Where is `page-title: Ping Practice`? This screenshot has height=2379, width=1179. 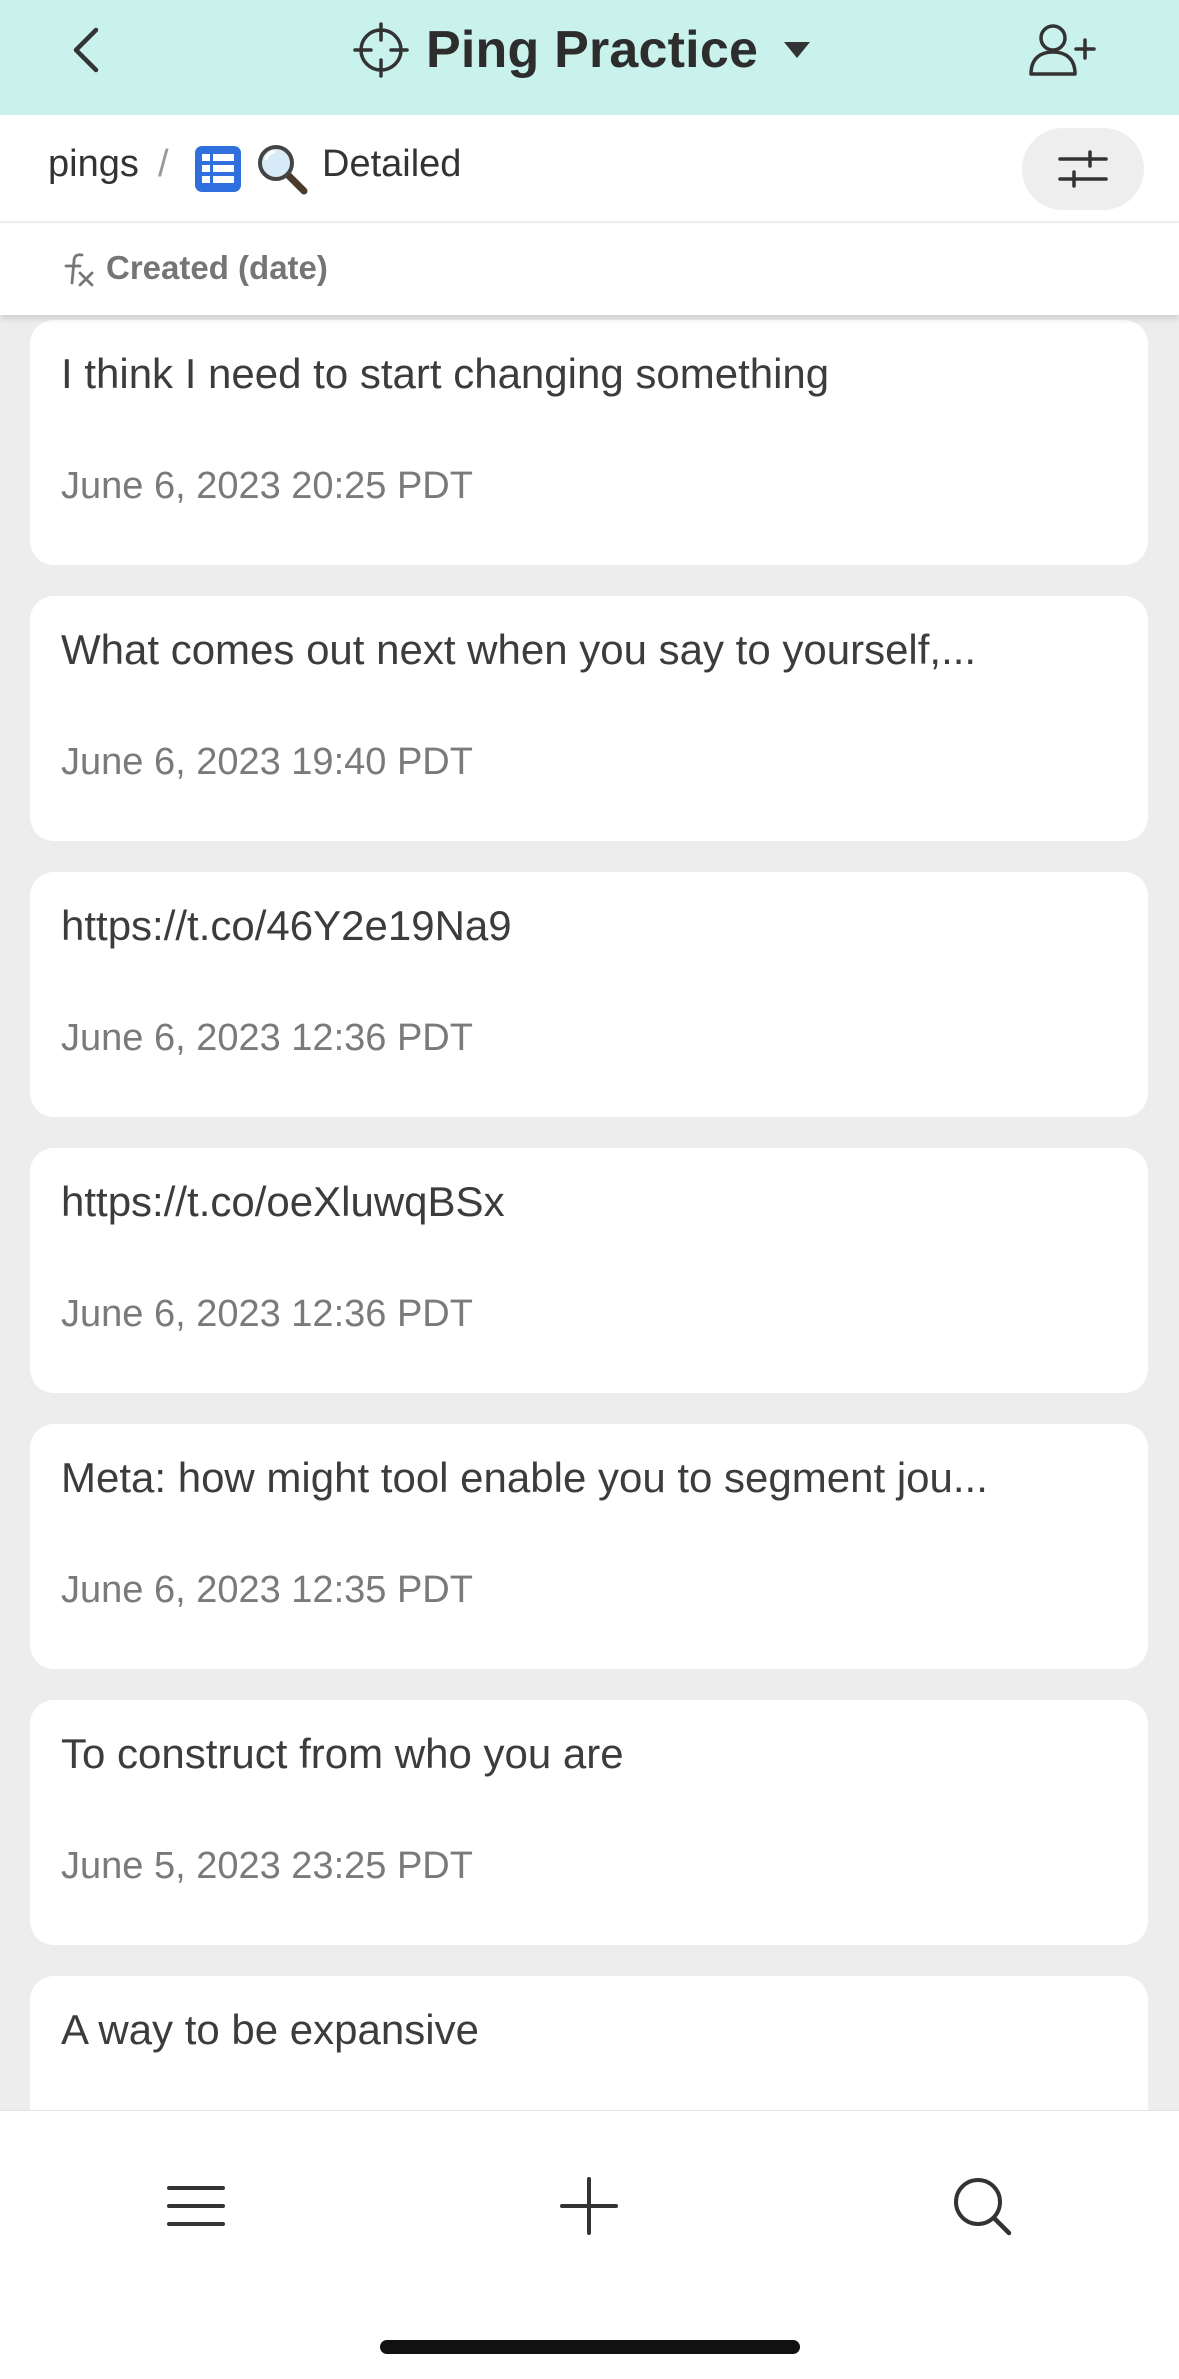
page-title: Ping Practice is located at coordinates (592, 50).